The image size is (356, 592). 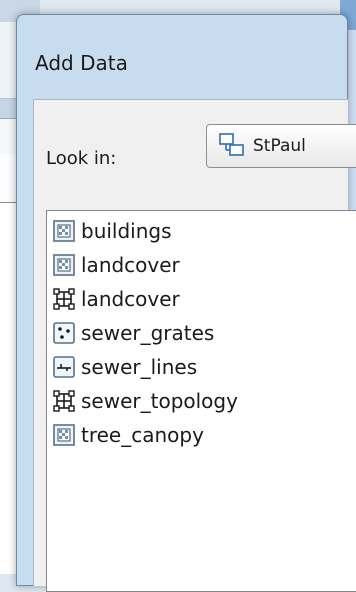 I want to click on list-item: sewer_topology, so click(x=145, y=401).